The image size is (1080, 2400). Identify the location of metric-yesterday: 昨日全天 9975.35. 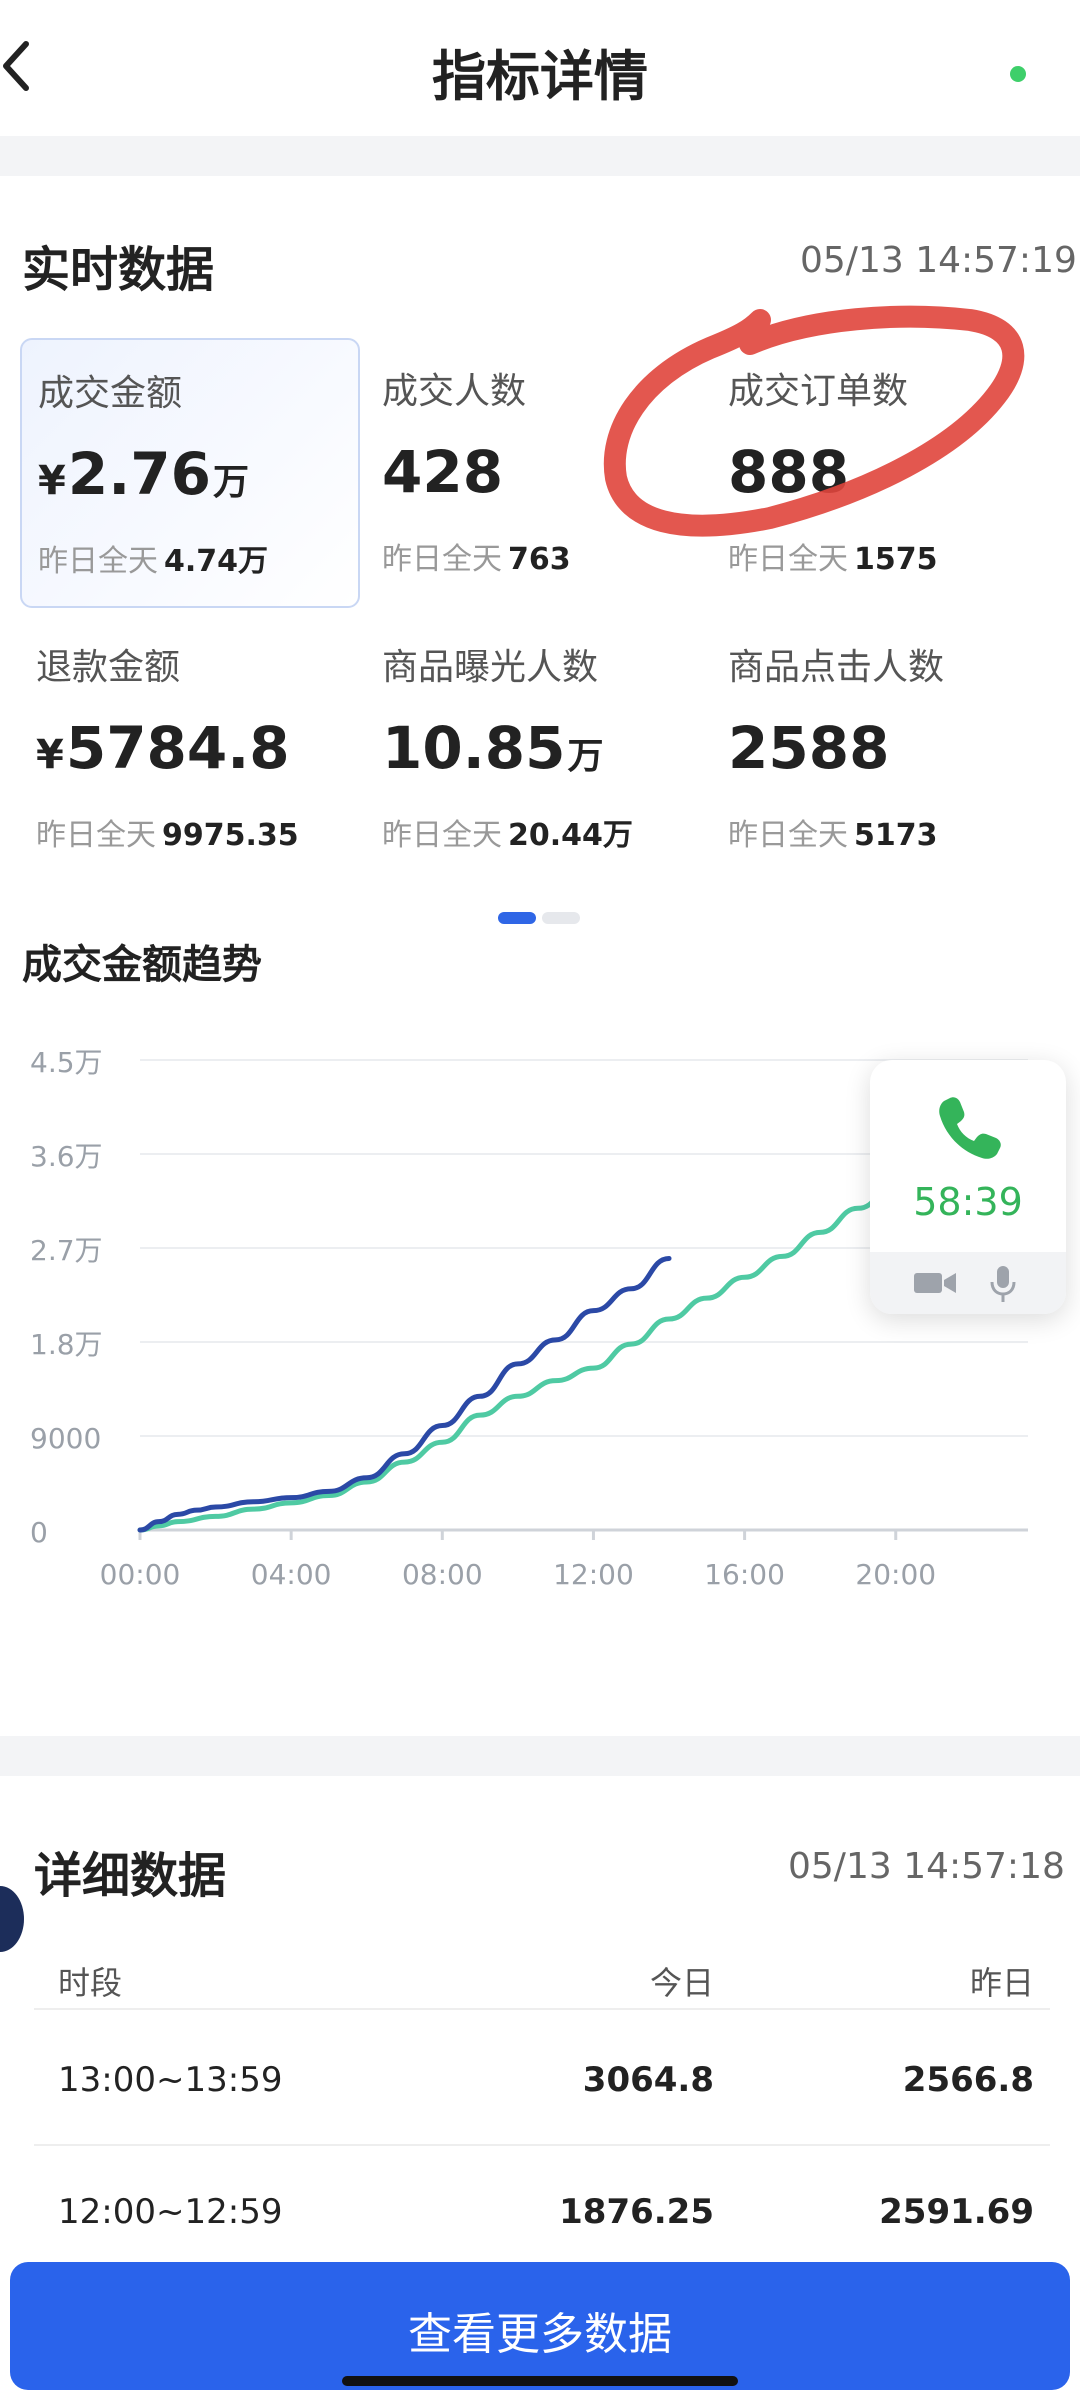
(167, 835).